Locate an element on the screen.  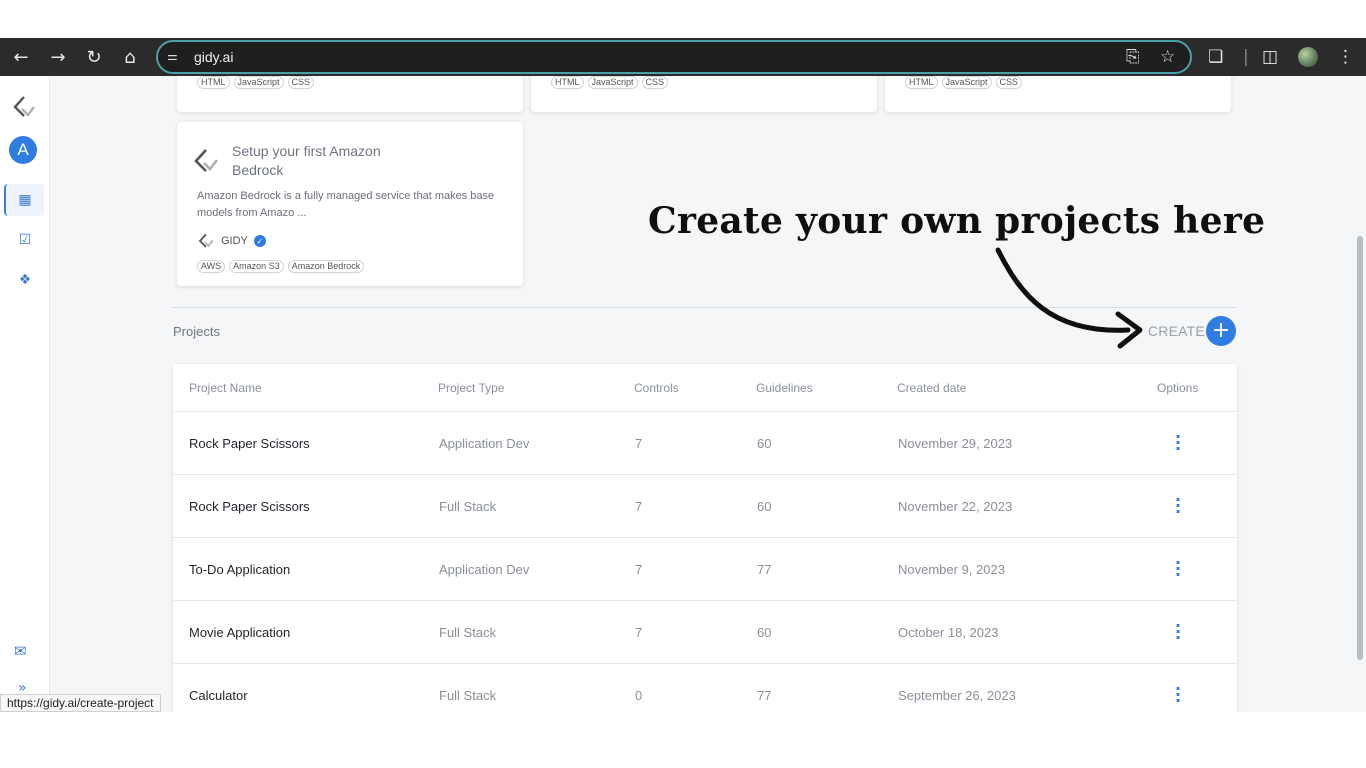
extensions-icon: ❏ is located at coordinates (1215, 57).